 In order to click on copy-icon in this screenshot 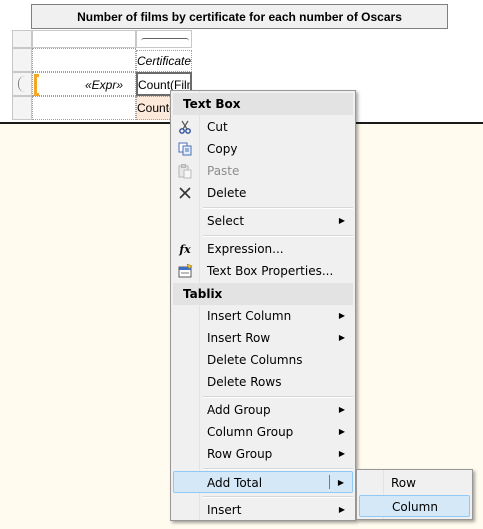, I will do `click(185, 149)`.